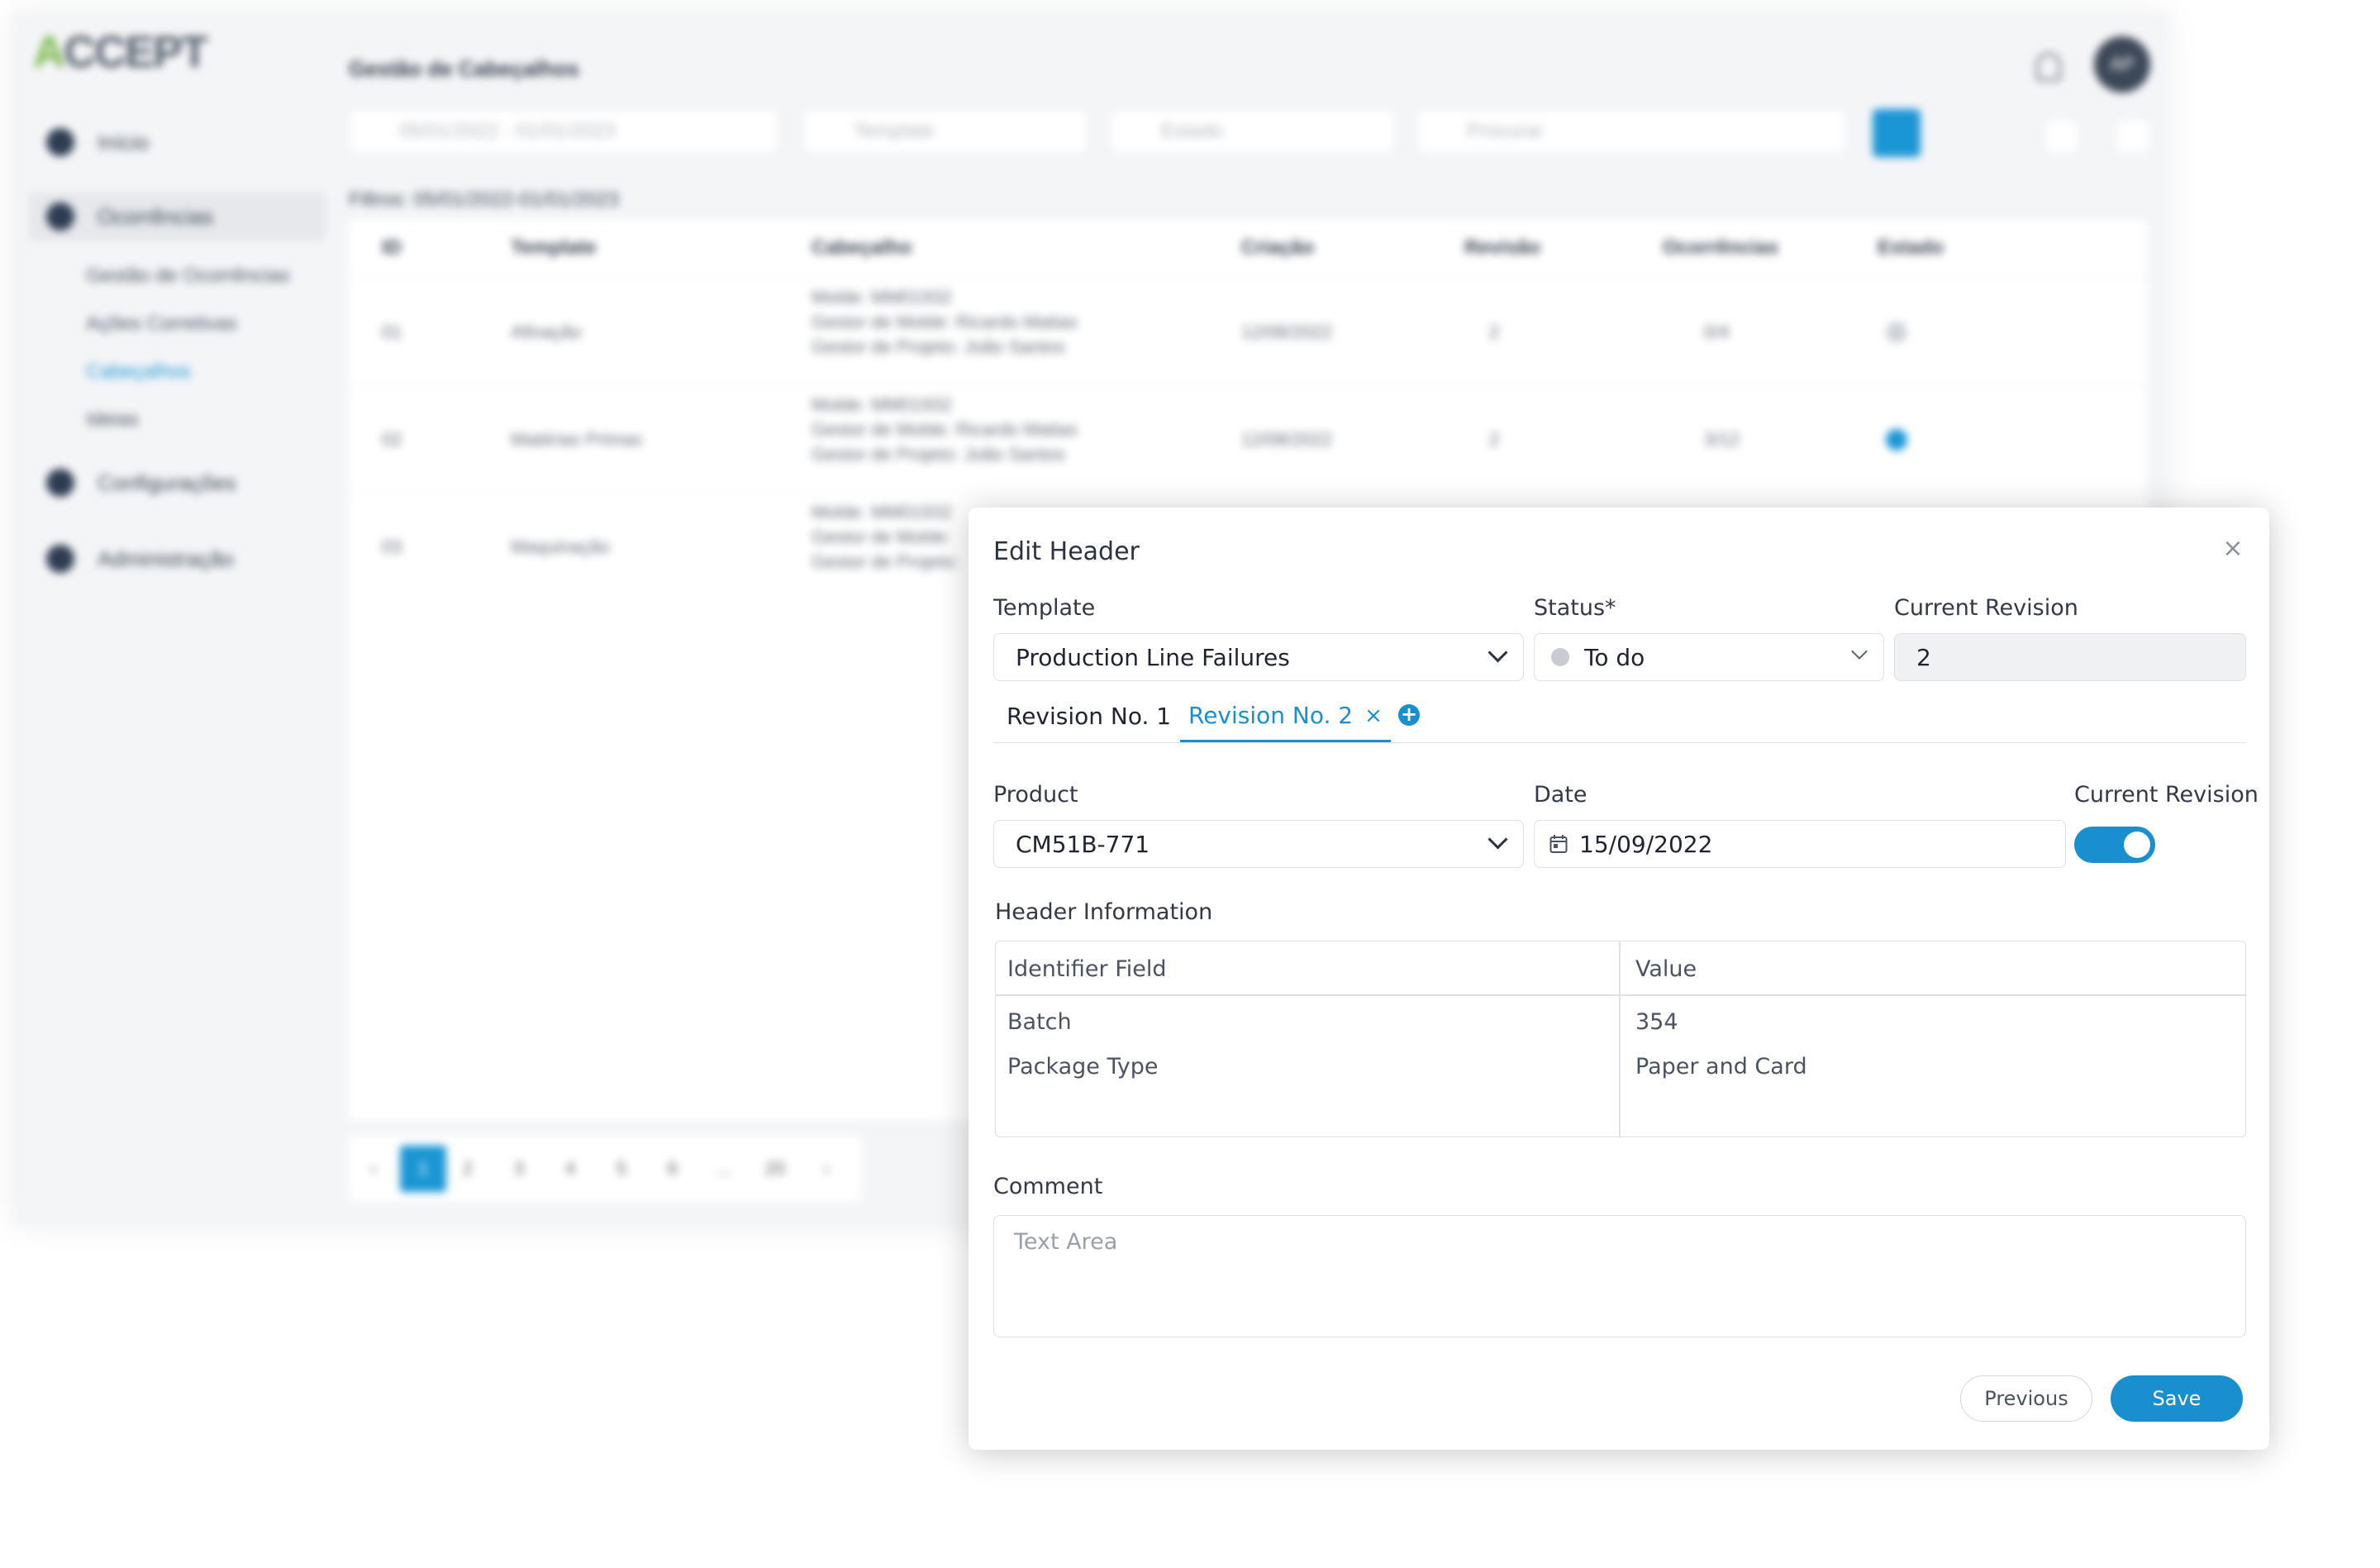 The width and height of the screenshot is (2380, 1568). What do you see at coordinates (1409, 715) in the screenshot?
I see `add-revision-icon: +` at bounding box center [1409, 715].